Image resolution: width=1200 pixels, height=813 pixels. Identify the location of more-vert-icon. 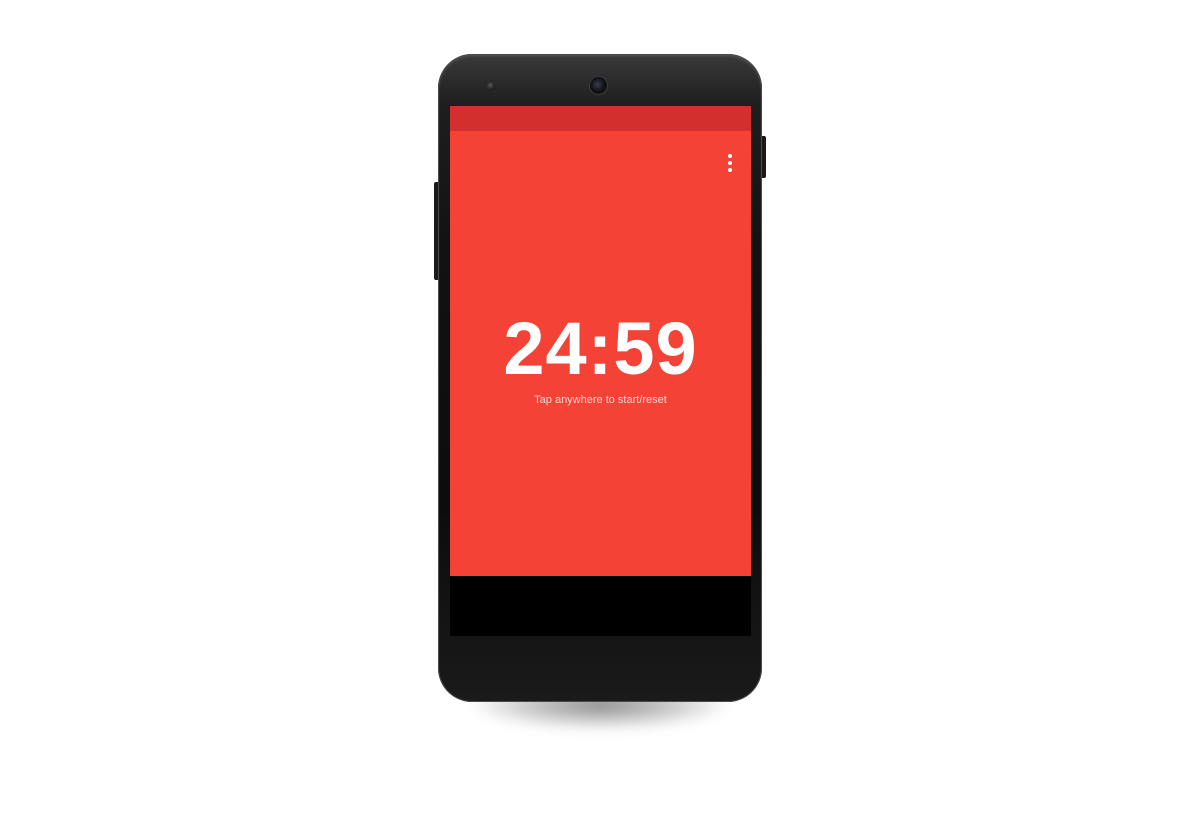
(730, 163).